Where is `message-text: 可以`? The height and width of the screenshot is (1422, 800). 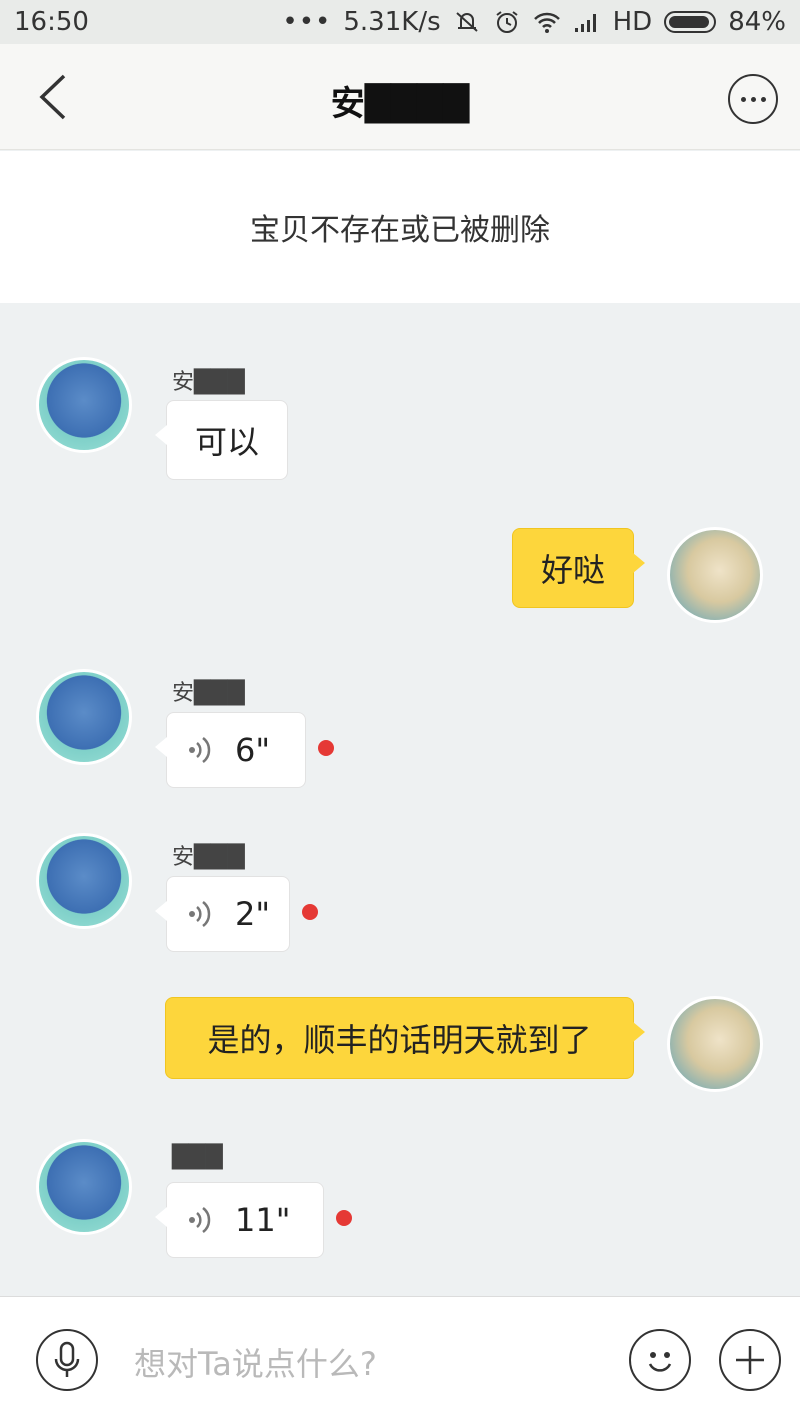
message-text: 可以 is located at coordinates (226, 442).